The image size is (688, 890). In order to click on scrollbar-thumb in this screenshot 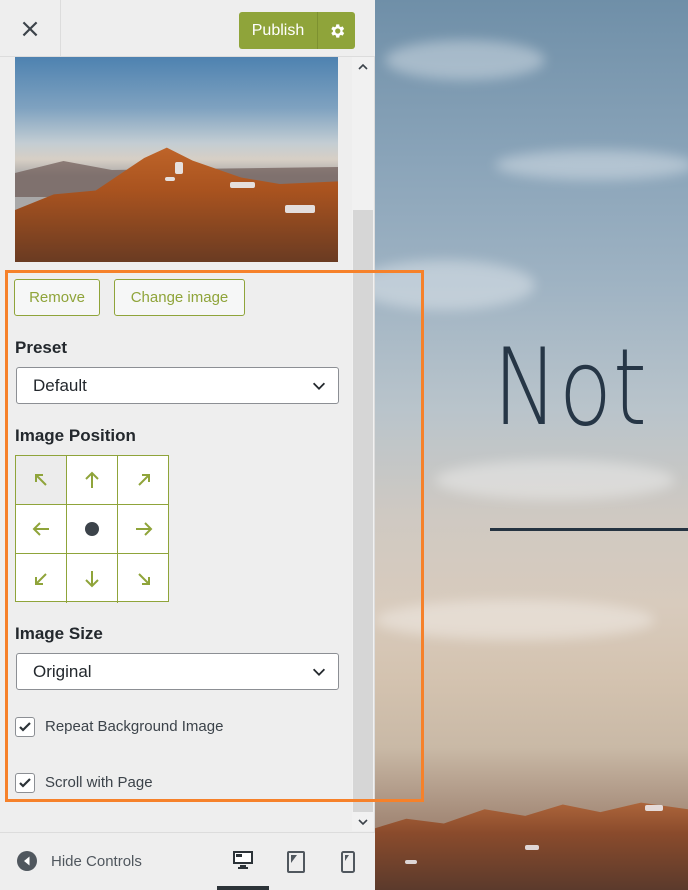, I will do `click(363, 511)`.